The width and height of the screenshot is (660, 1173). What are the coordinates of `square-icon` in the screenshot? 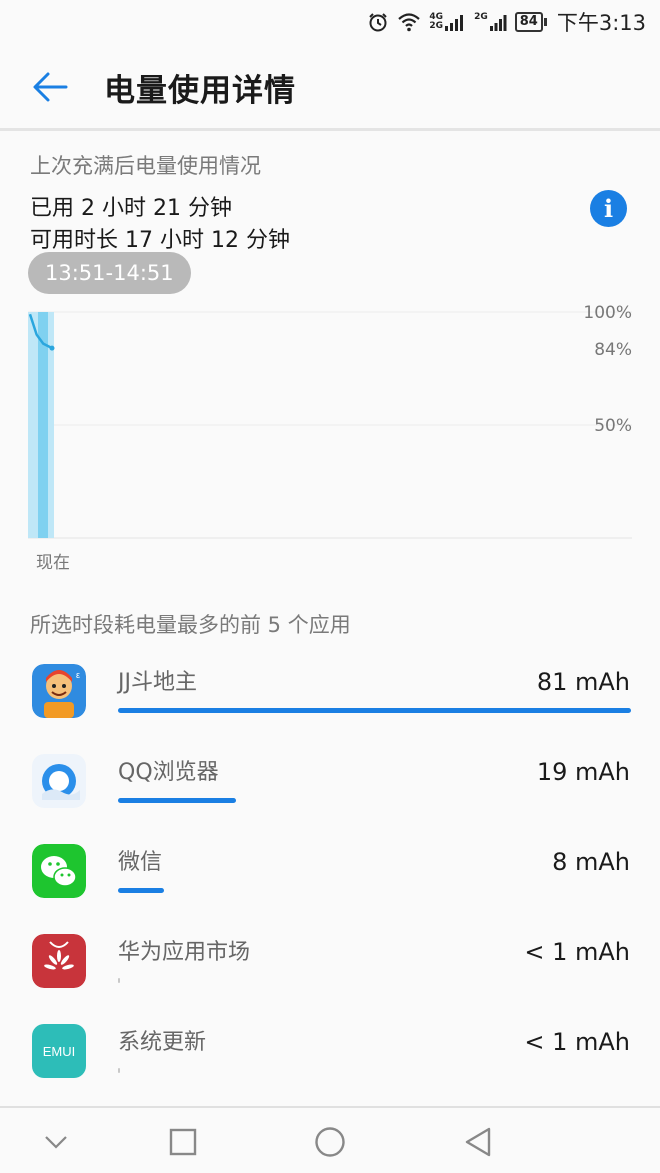 It's located at (183, 1142).